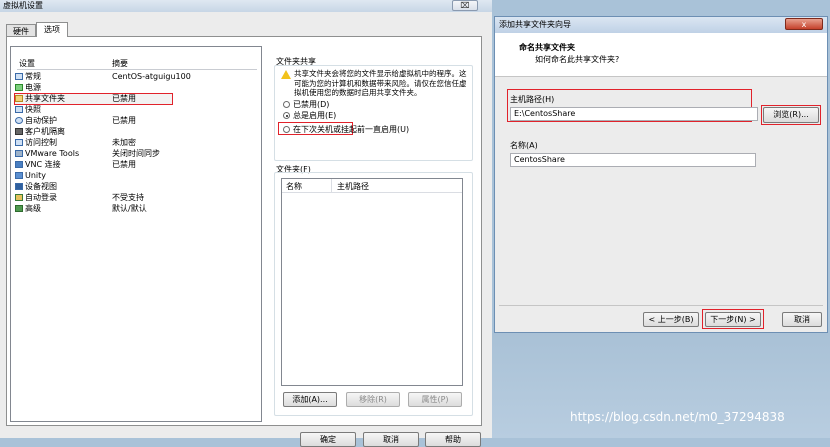  What do you see at coordinates (353, 186) in the screenshot?
I see `column-header-host-path: 主机路径` at bounding box center [353, 186].